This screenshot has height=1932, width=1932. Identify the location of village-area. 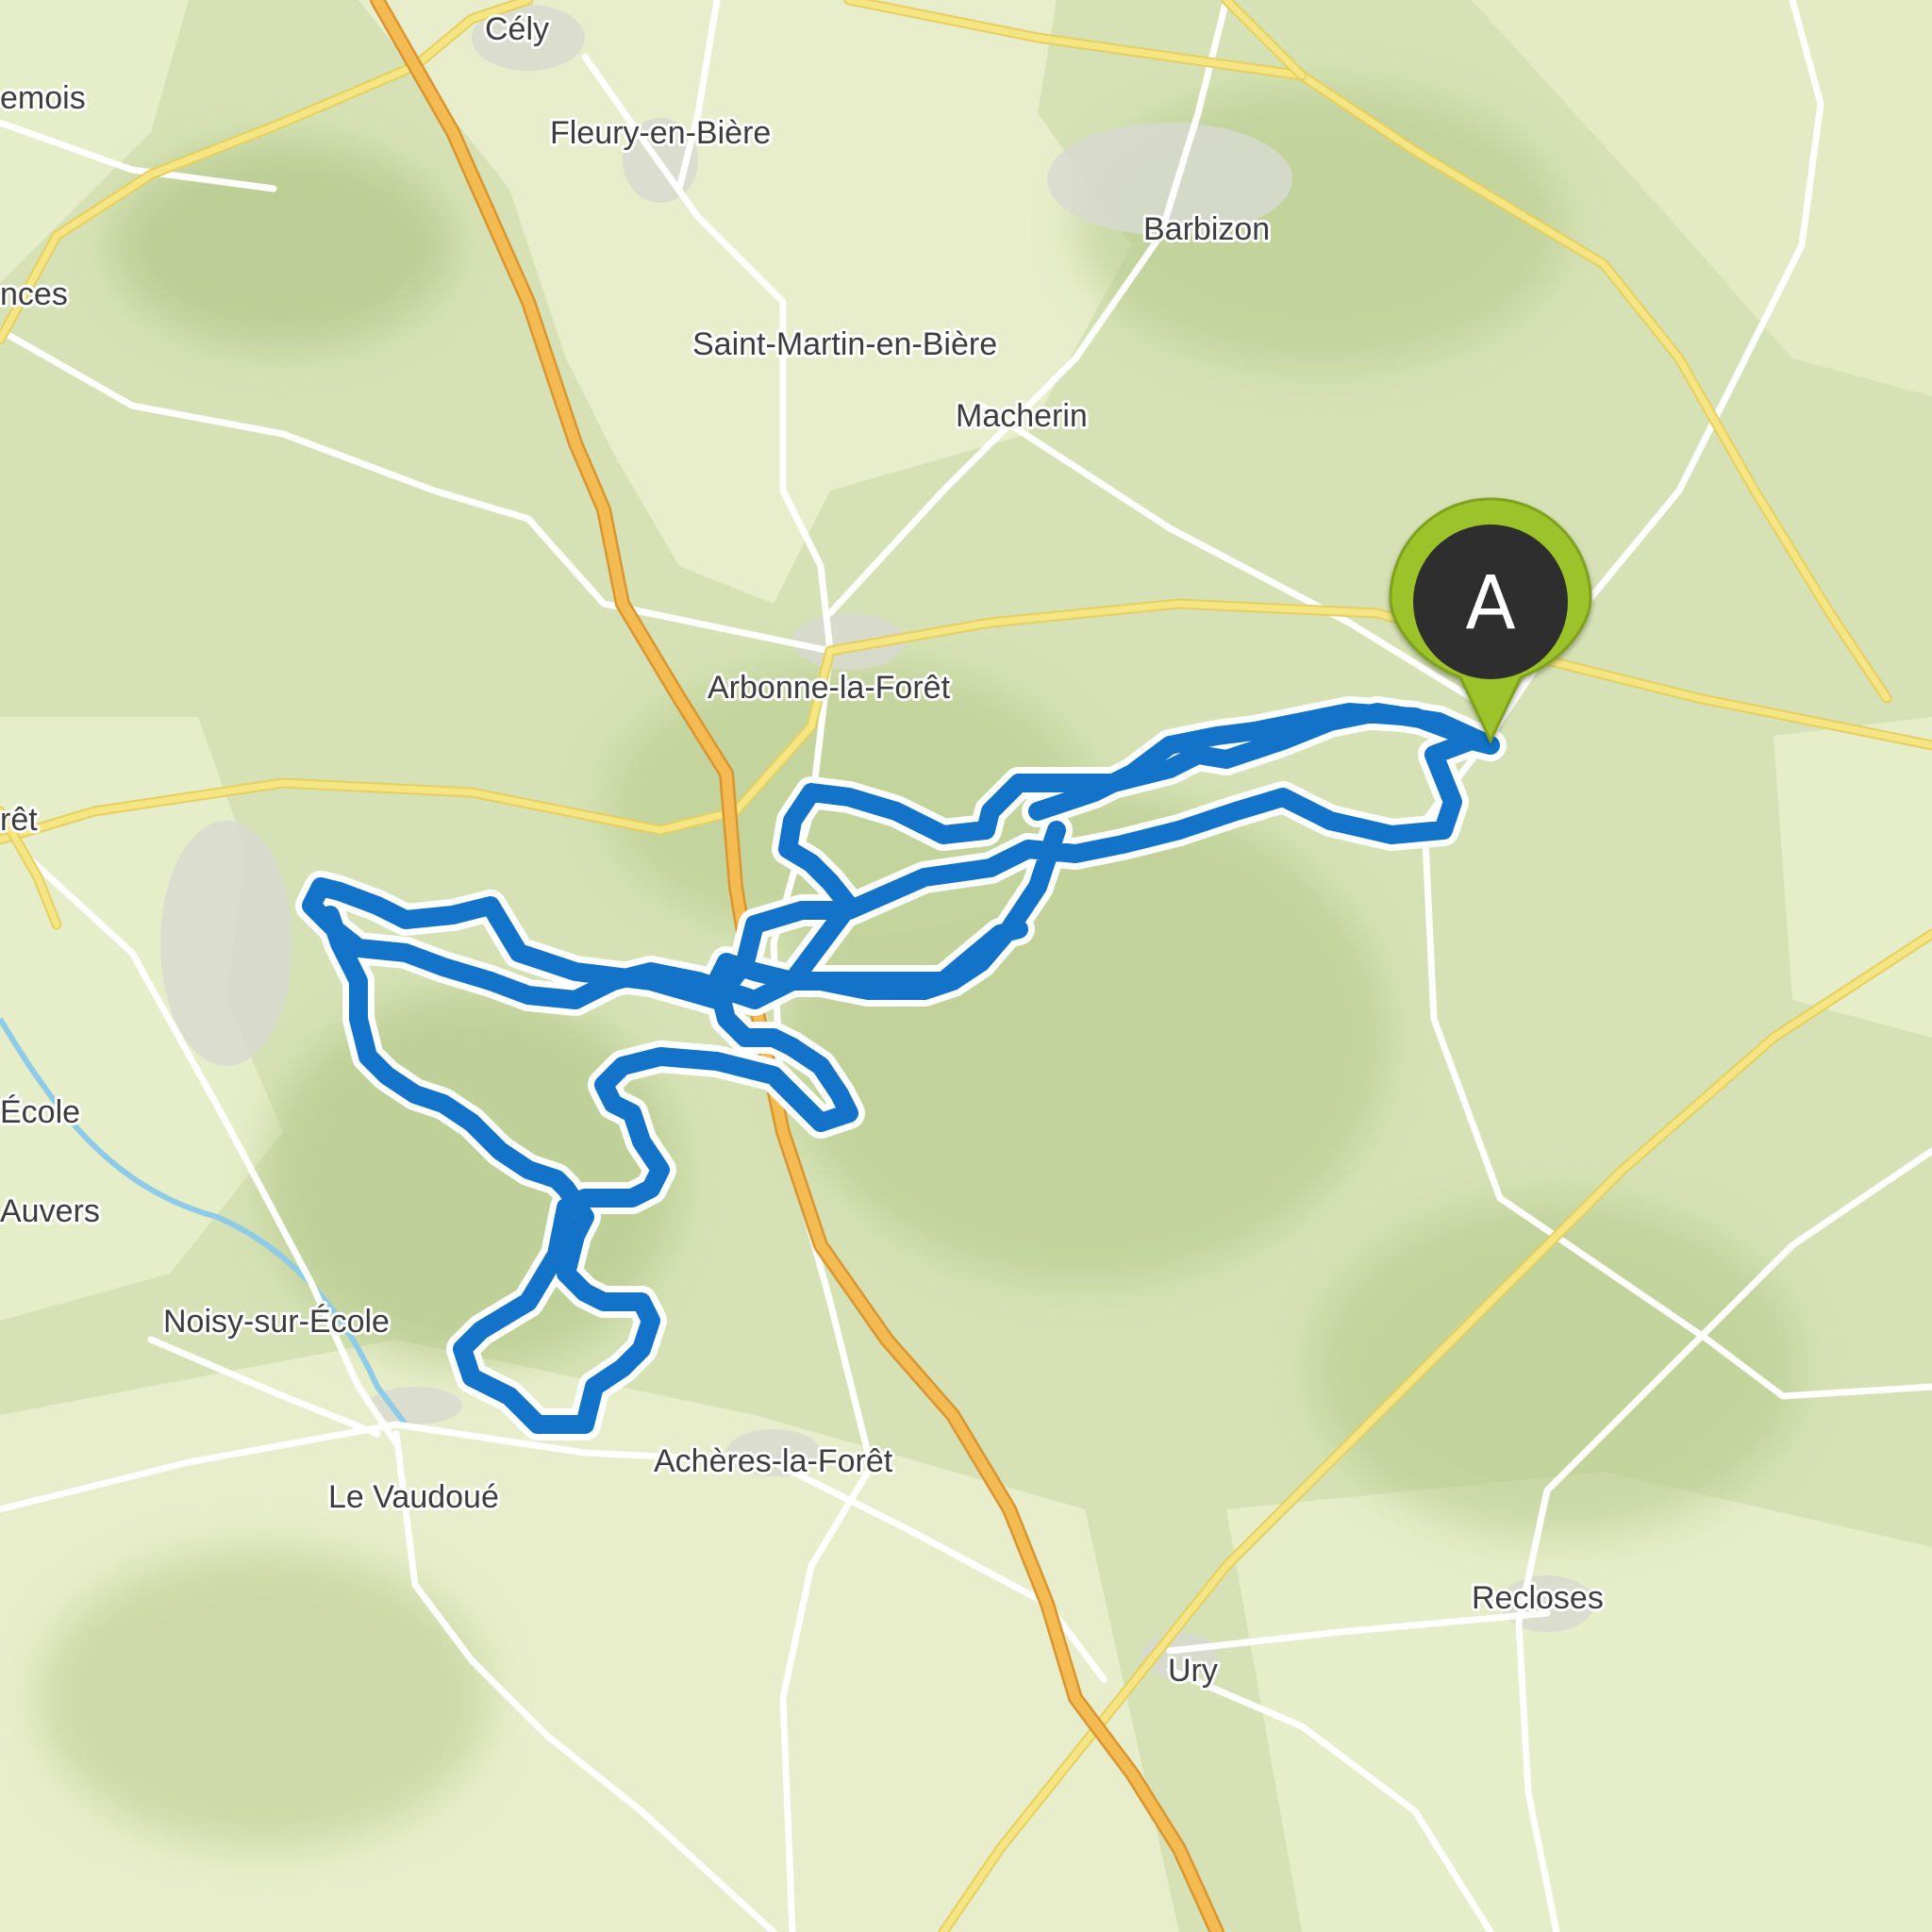
(226, 943).